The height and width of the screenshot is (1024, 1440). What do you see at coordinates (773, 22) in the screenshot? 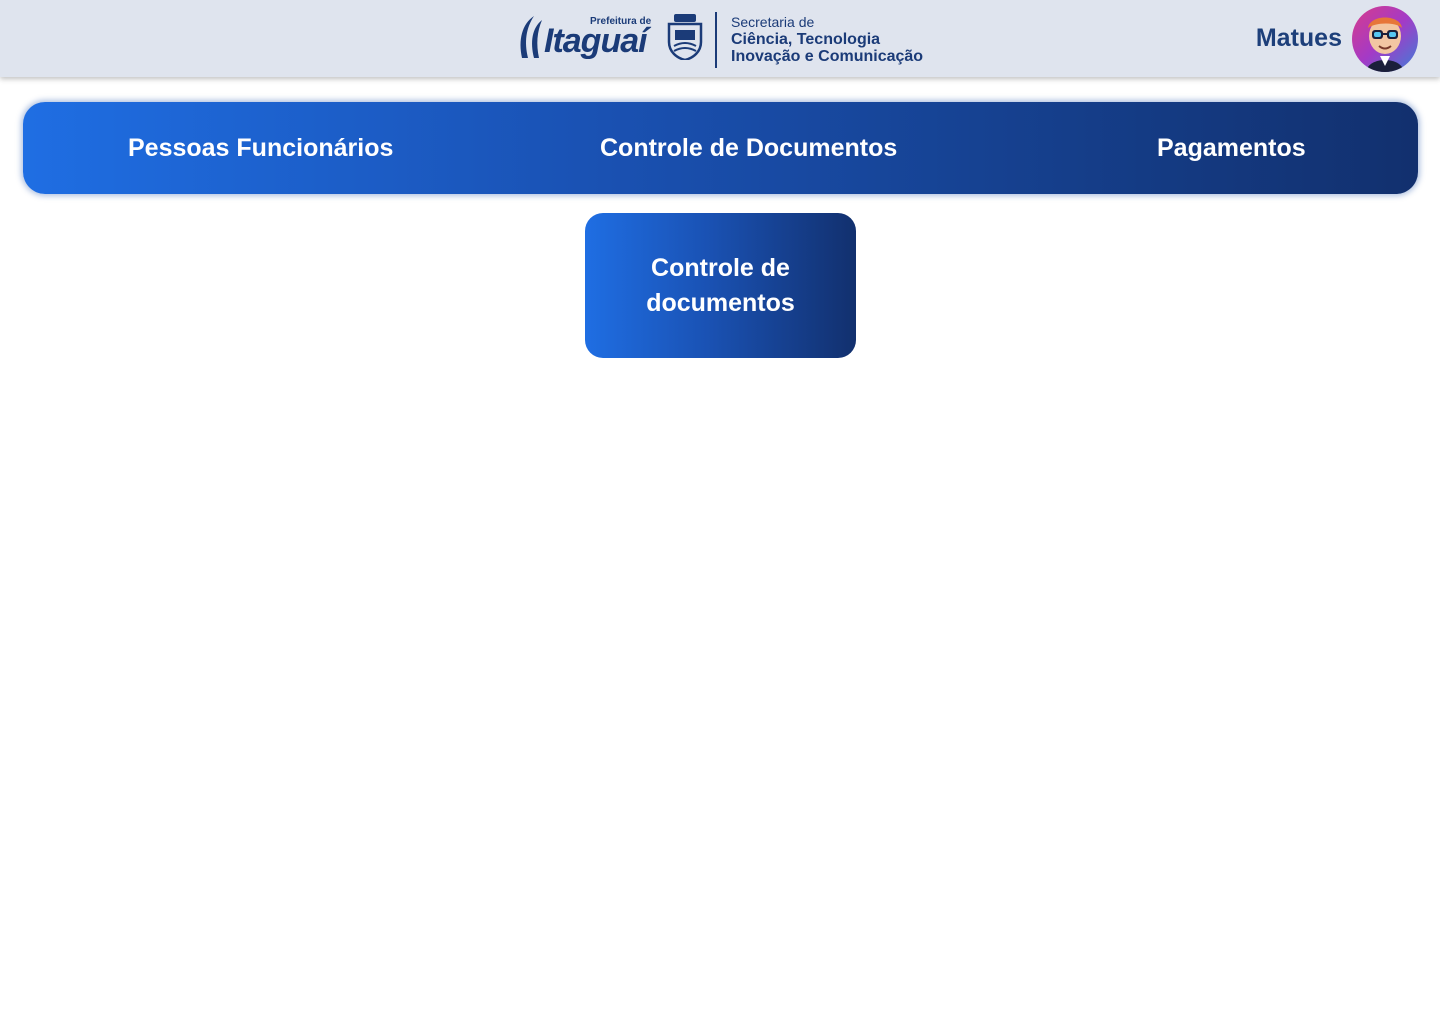
I see `secretaria-line1: Secretaria de` at bounding box center [773, 22].